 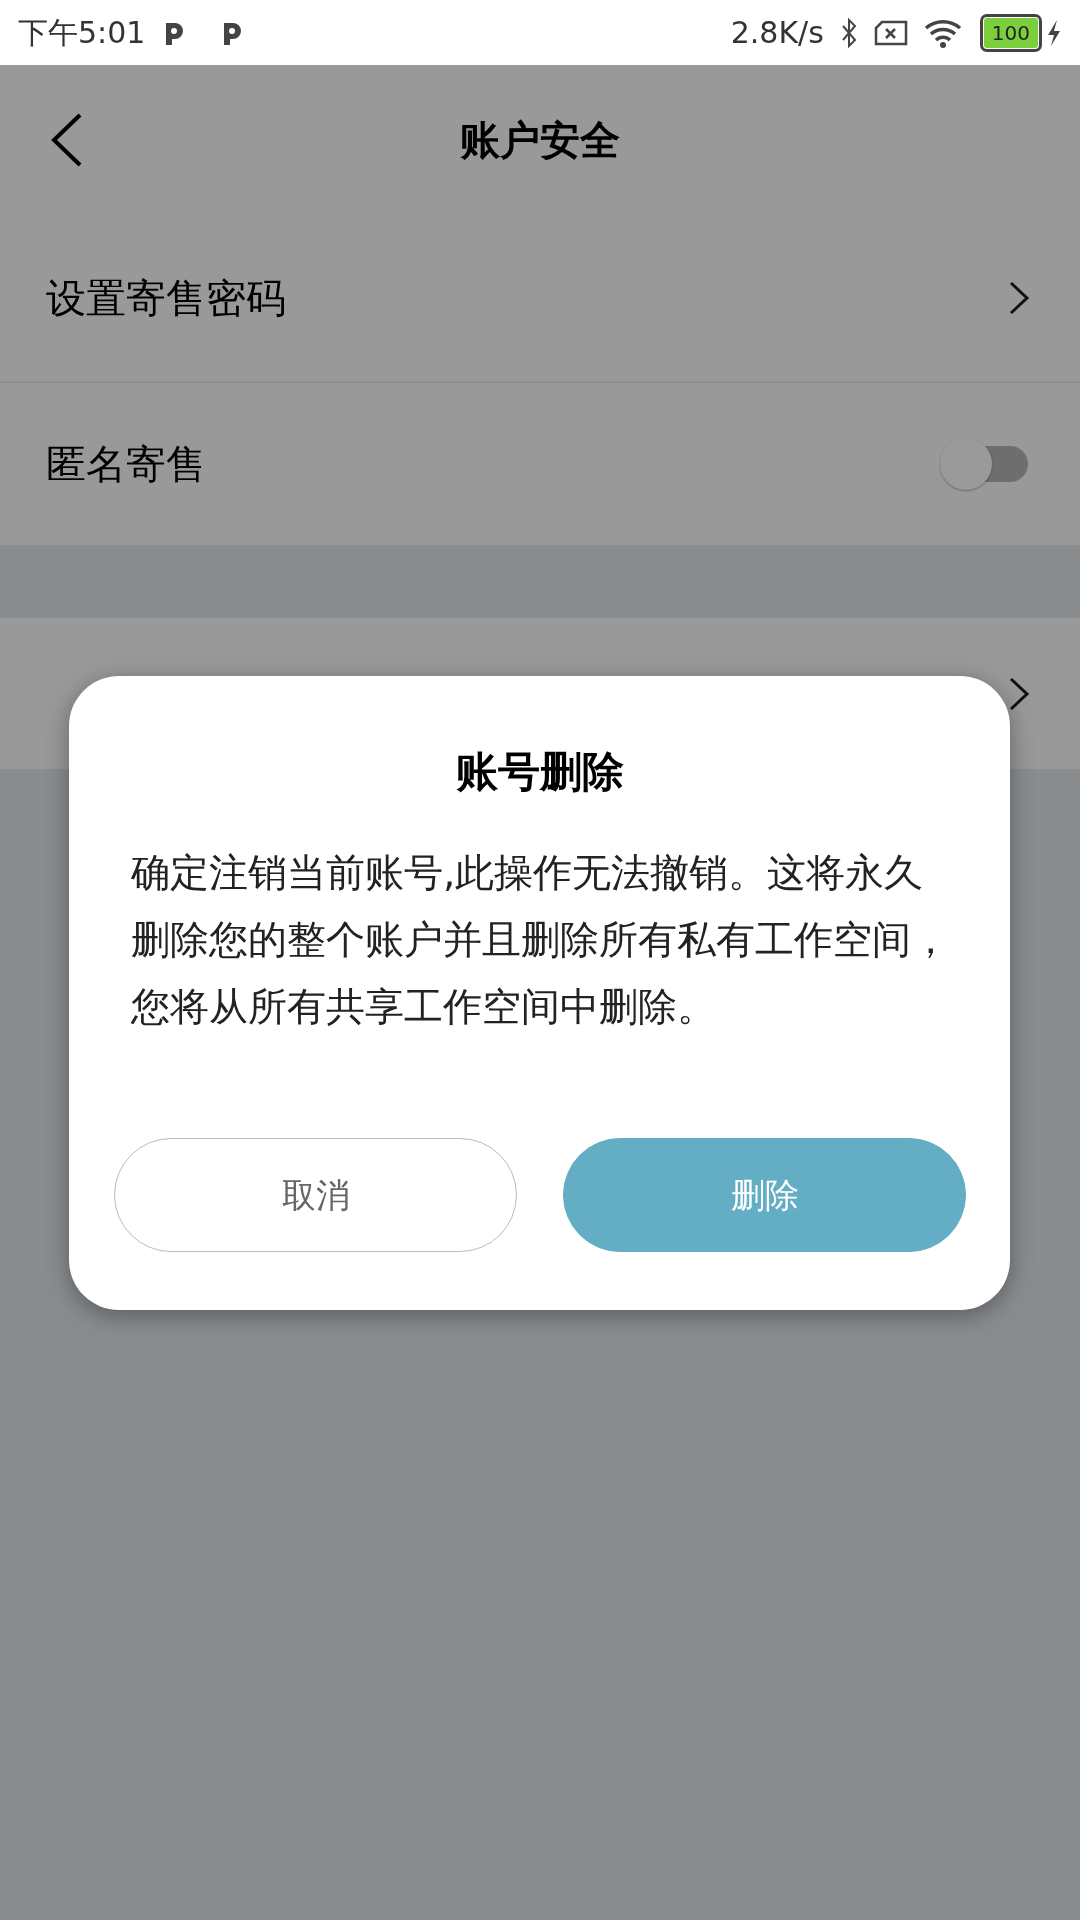 What do you see at coordinates (943, 32) in the screenshot?
I see `wifi-icon` at bounding box center [943, 32].